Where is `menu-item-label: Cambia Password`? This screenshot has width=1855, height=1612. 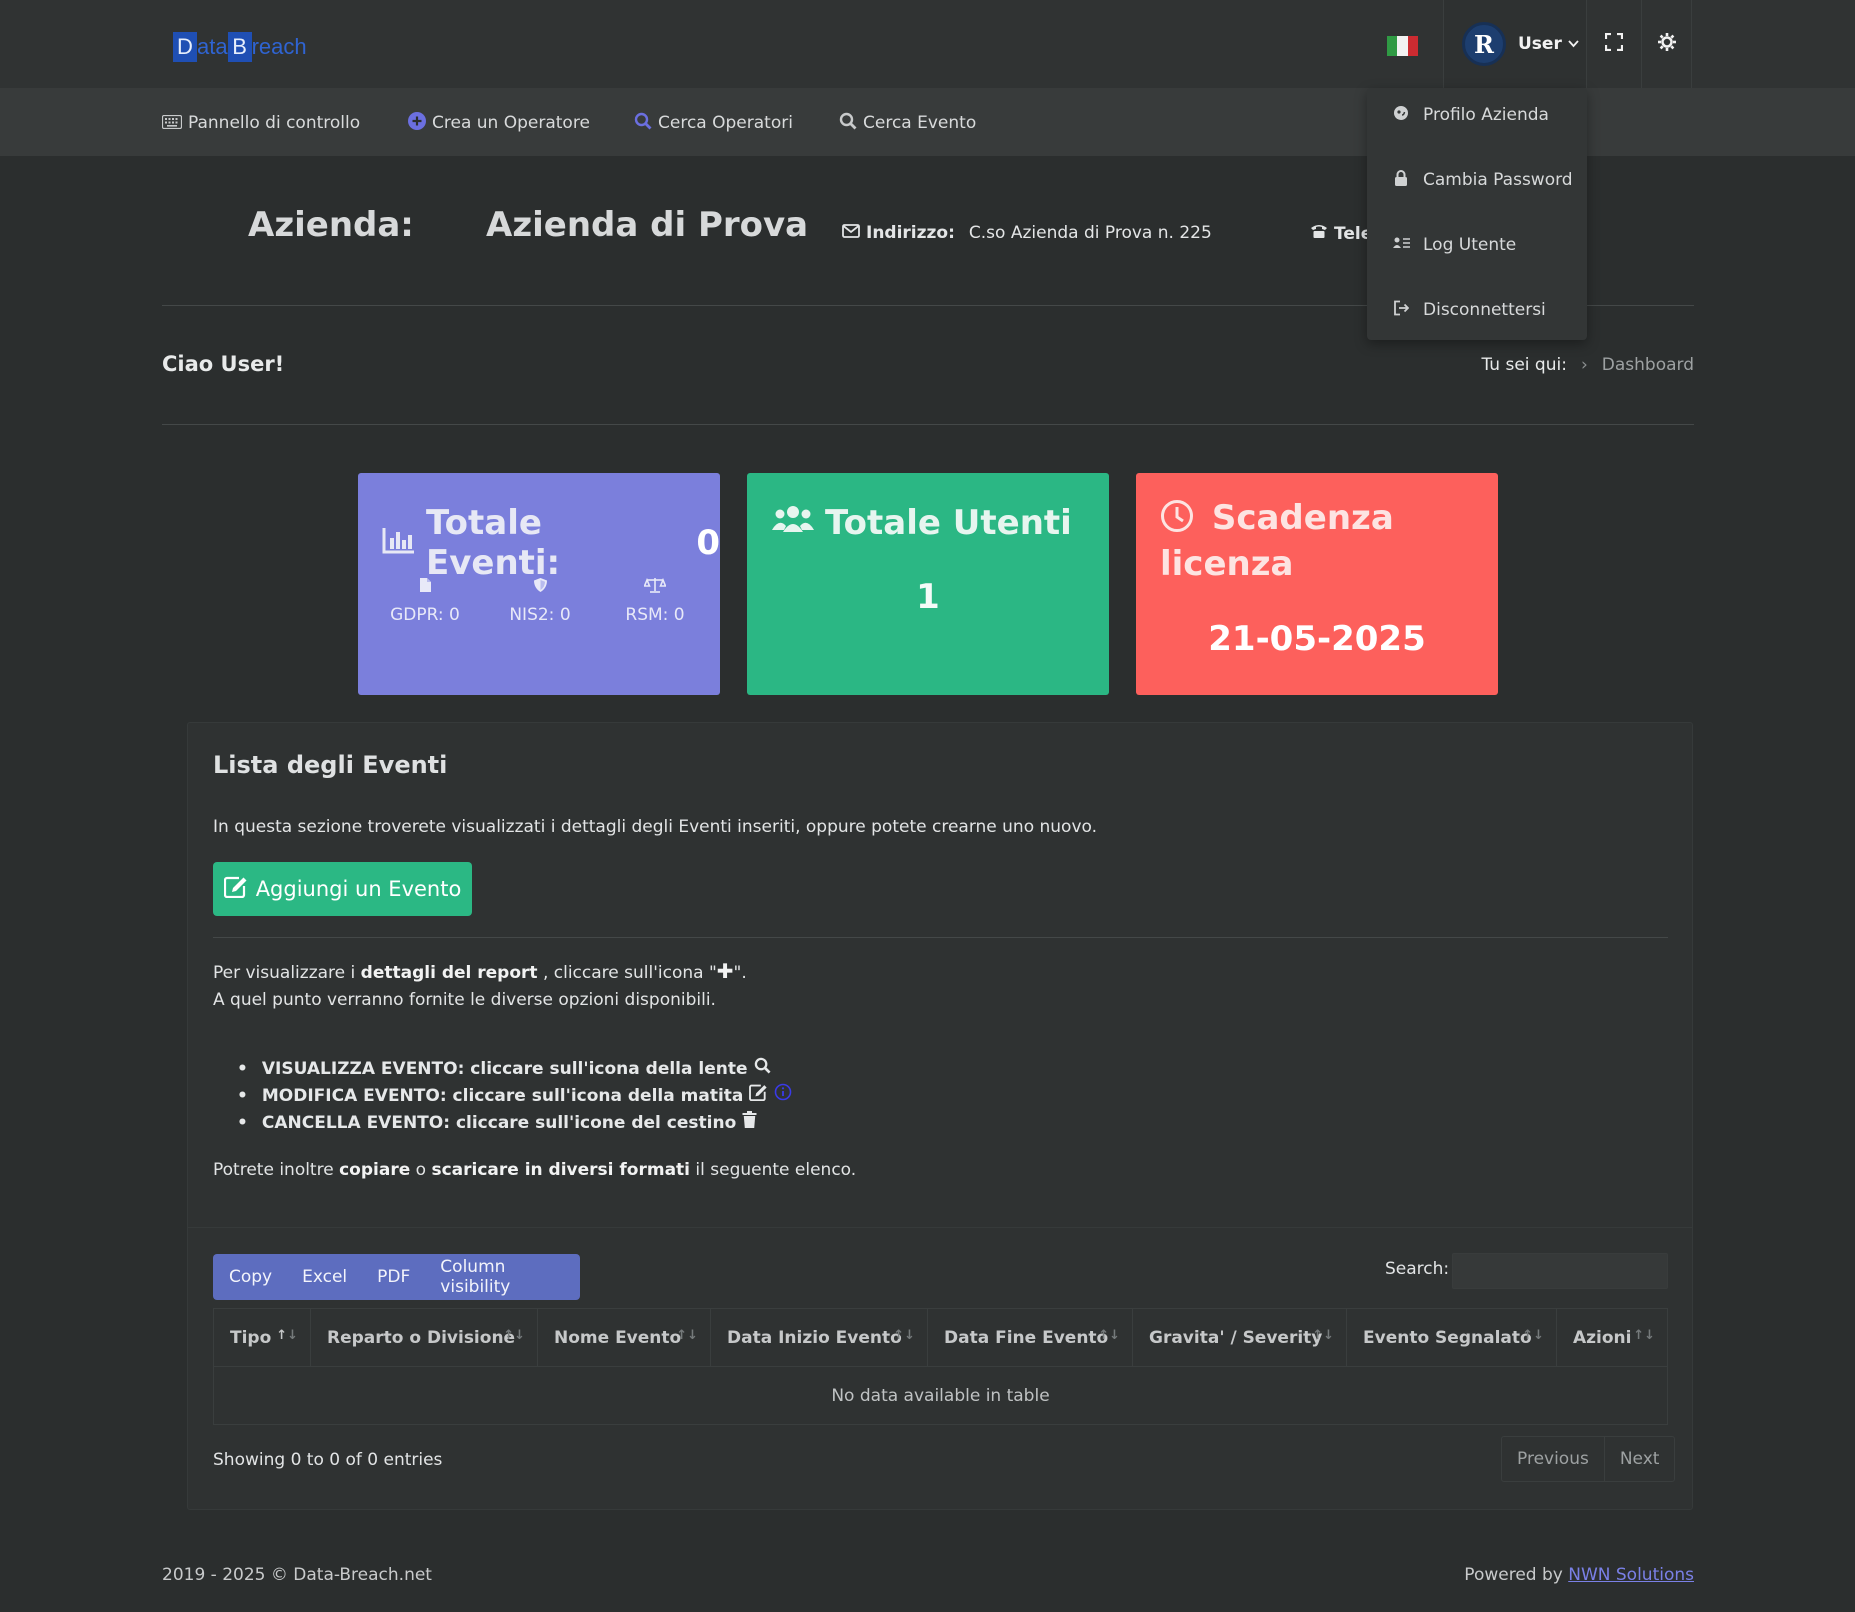 menu-item-label: Cambia Password is located at coordinates (1498, 180).